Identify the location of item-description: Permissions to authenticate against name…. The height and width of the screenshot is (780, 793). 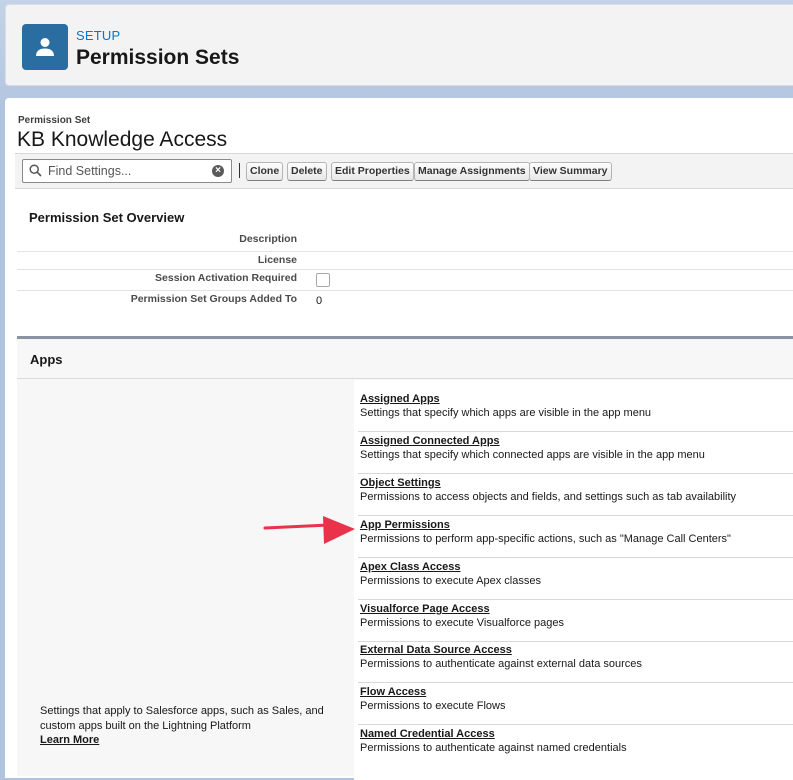
(493, 748).